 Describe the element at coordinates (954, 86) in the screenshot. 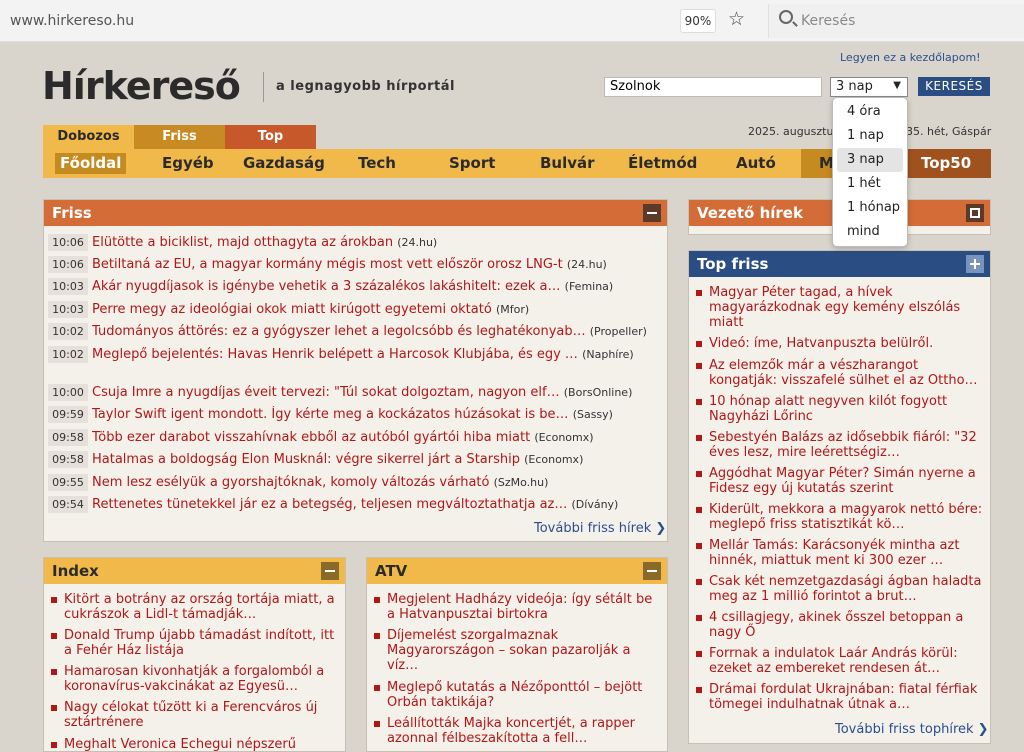

I see `search-button: KERESÉS` at that location.